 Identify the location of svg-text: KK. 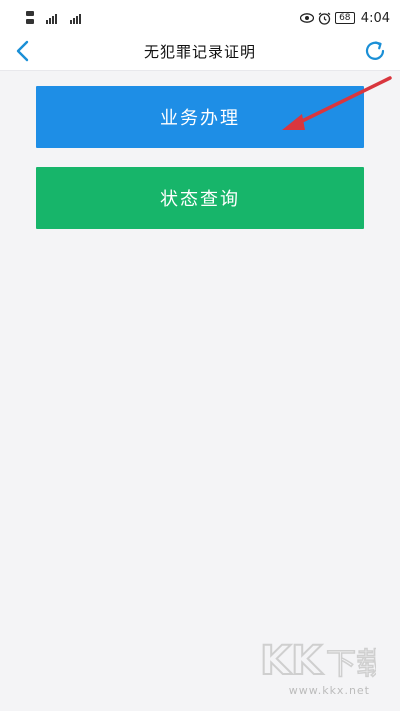
(292, 661).